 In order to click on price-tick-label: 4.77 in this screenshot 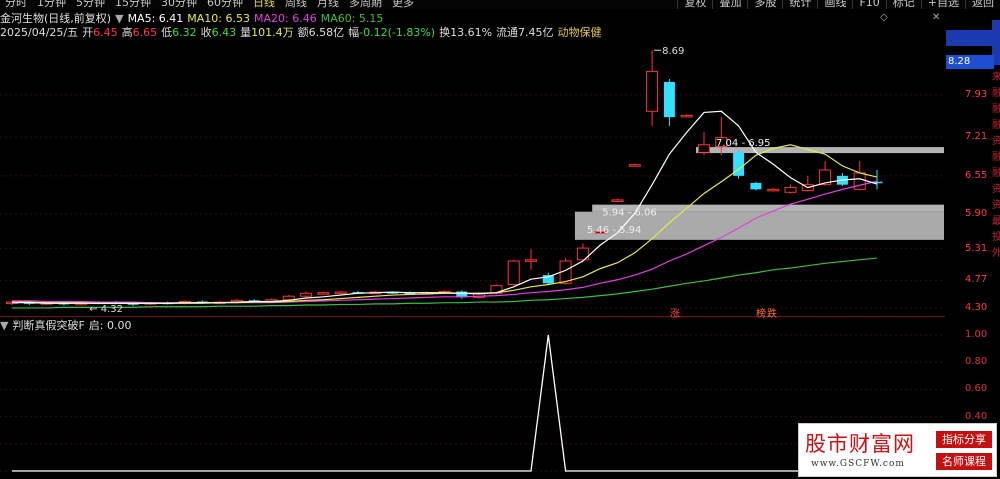, I will do `click(976, 280)`.